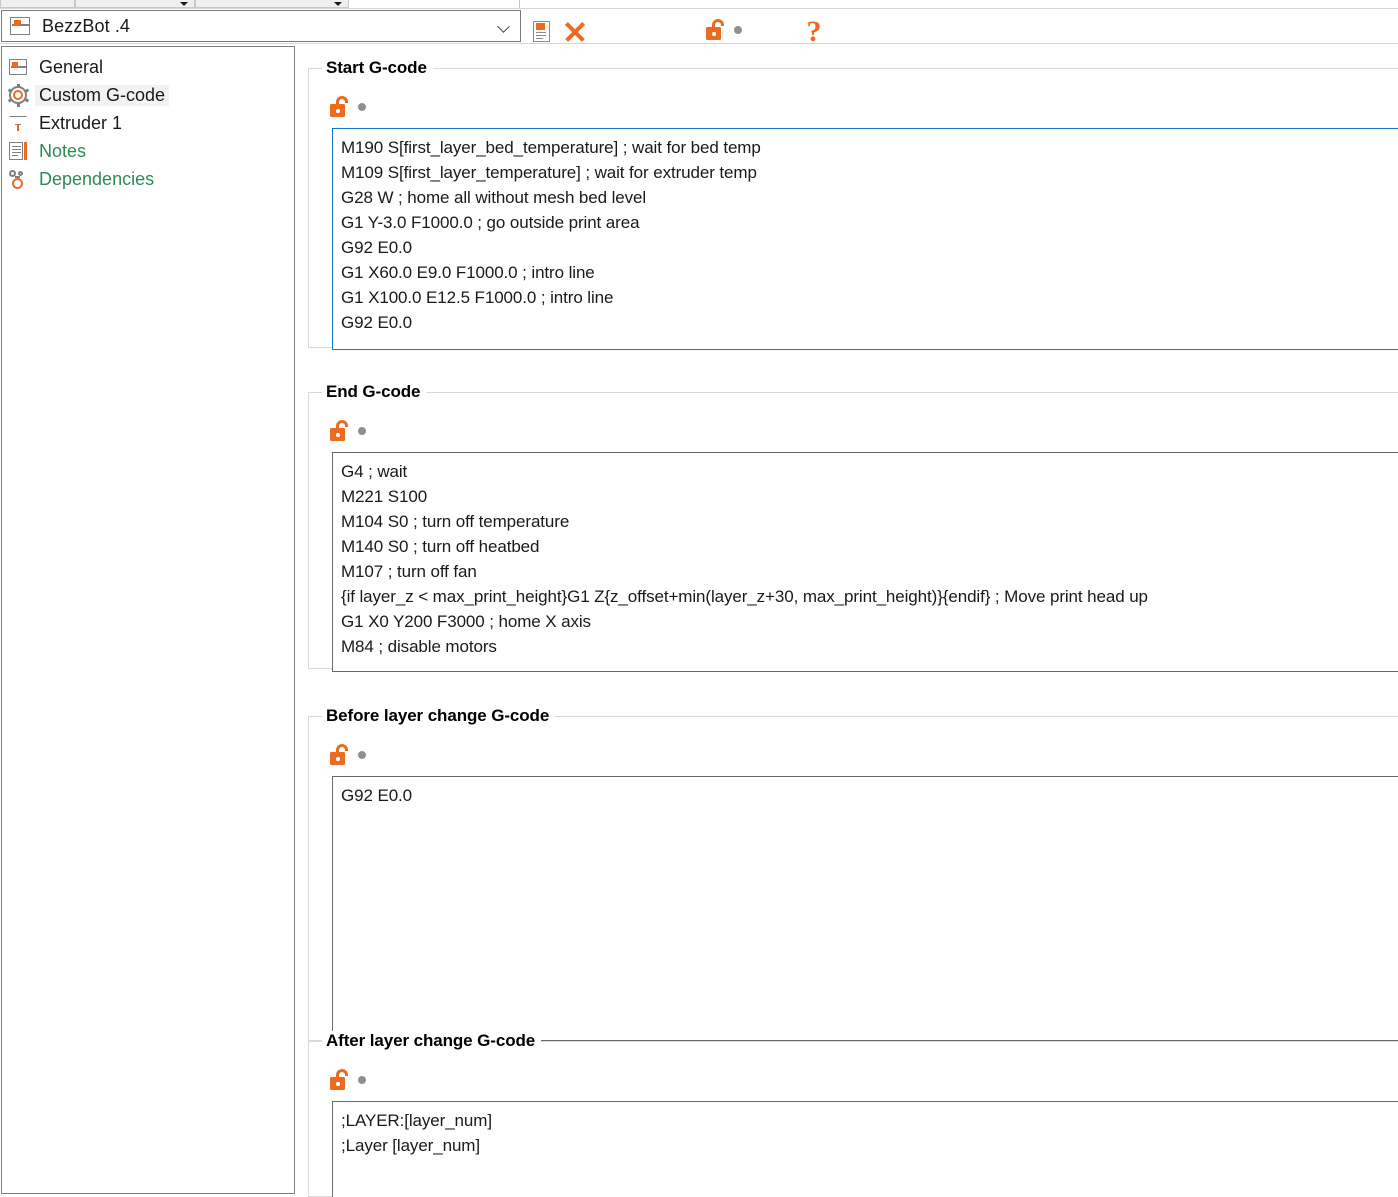  I want to click on code-line: G1 Y-3.0 F1000.0 ; go outside print area, so click(490, 222).